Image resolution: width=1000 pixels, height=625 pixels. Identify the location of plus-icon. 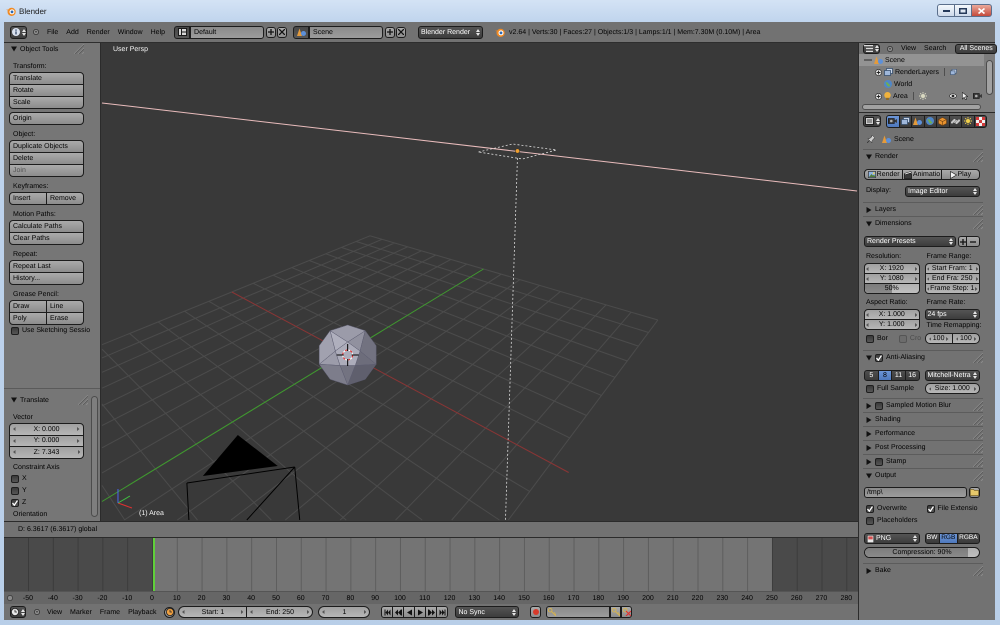
(390, 32).